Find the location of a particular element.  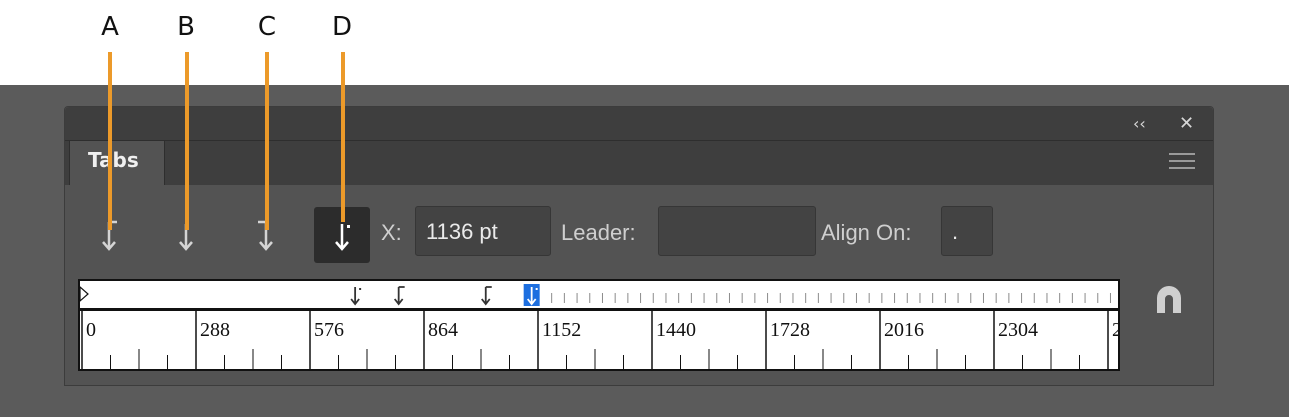

x-position-input: 1136 pt is located at coordinates (483, 231).